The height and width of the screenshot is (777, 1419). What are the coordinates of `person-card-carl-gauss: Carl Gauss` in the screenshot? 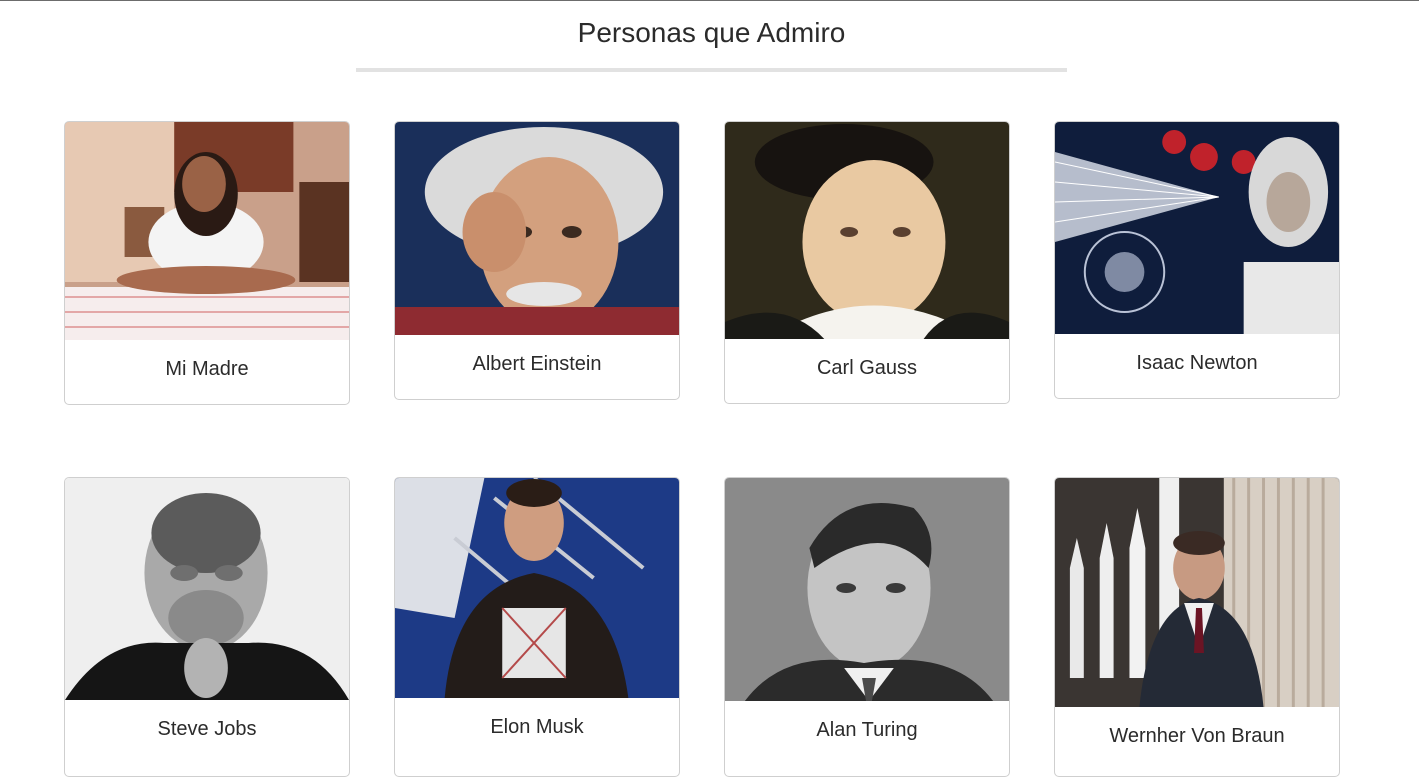 It's located at (867, 262).